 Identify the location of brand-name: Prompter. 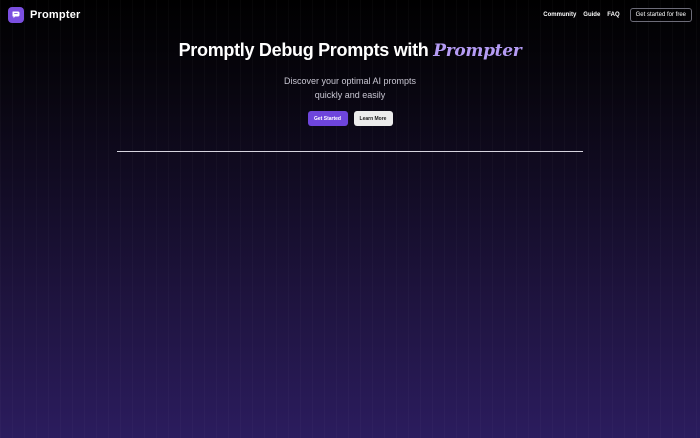
(55, 15).